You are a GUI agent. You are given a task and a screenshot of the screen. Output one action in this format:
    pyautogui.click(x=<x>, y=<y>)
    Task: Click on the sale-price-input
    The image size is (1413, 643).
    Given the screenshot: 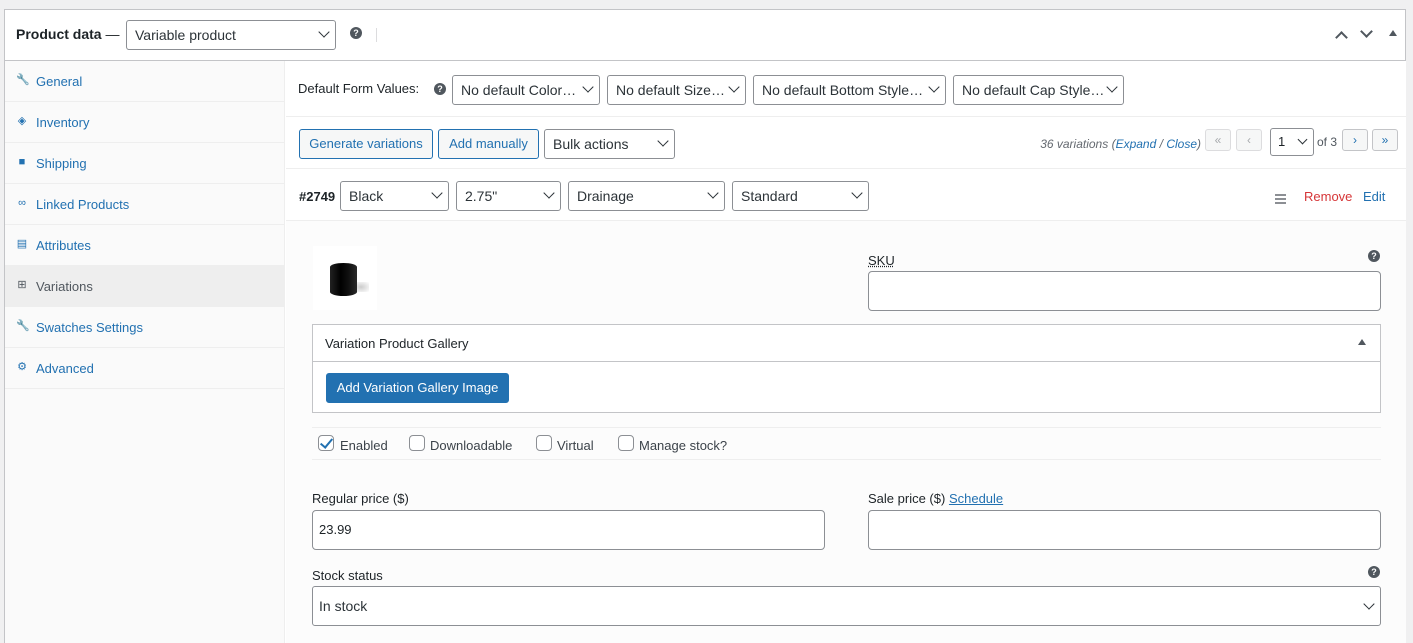 What is the action you would take?
    pyautogui.click(x=1124, y=530)
    